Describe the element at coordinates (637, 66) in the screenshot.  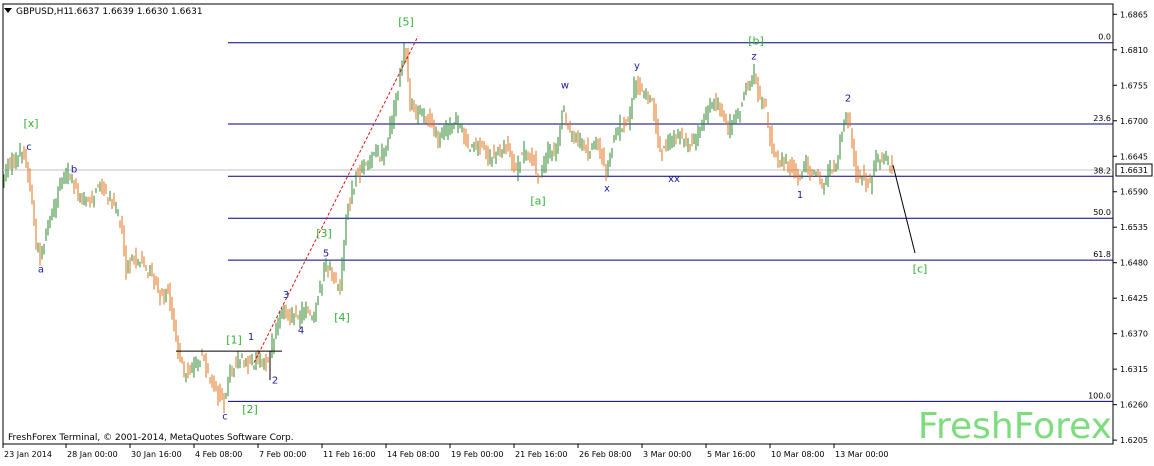
I see `wave-label: y` at that location.